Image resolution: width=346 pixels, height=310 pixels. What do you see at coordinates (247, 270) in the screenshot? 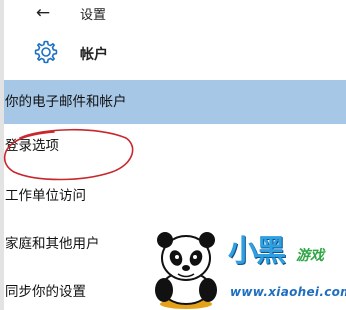
I see `watermark: 小黑 游戏 www.xiaohei.com` at bounding box center [247, 270].